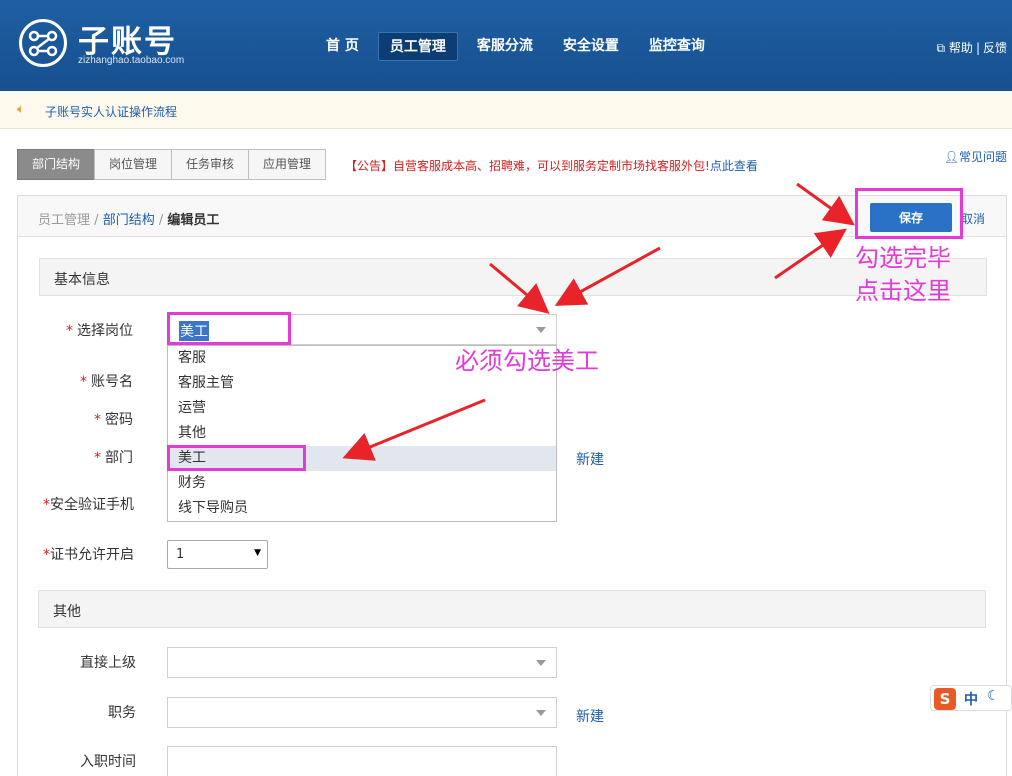 The image size is (1012, 776). Describe the element at coordinates (414, 429) in the screenshot. I see `arrow-to-designer-option` at that location.